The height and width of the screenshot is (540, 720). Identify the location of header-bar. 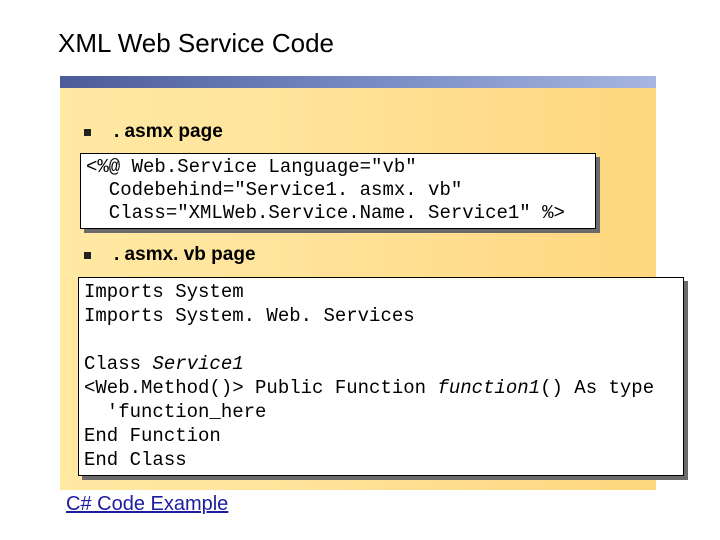
(358, 82).